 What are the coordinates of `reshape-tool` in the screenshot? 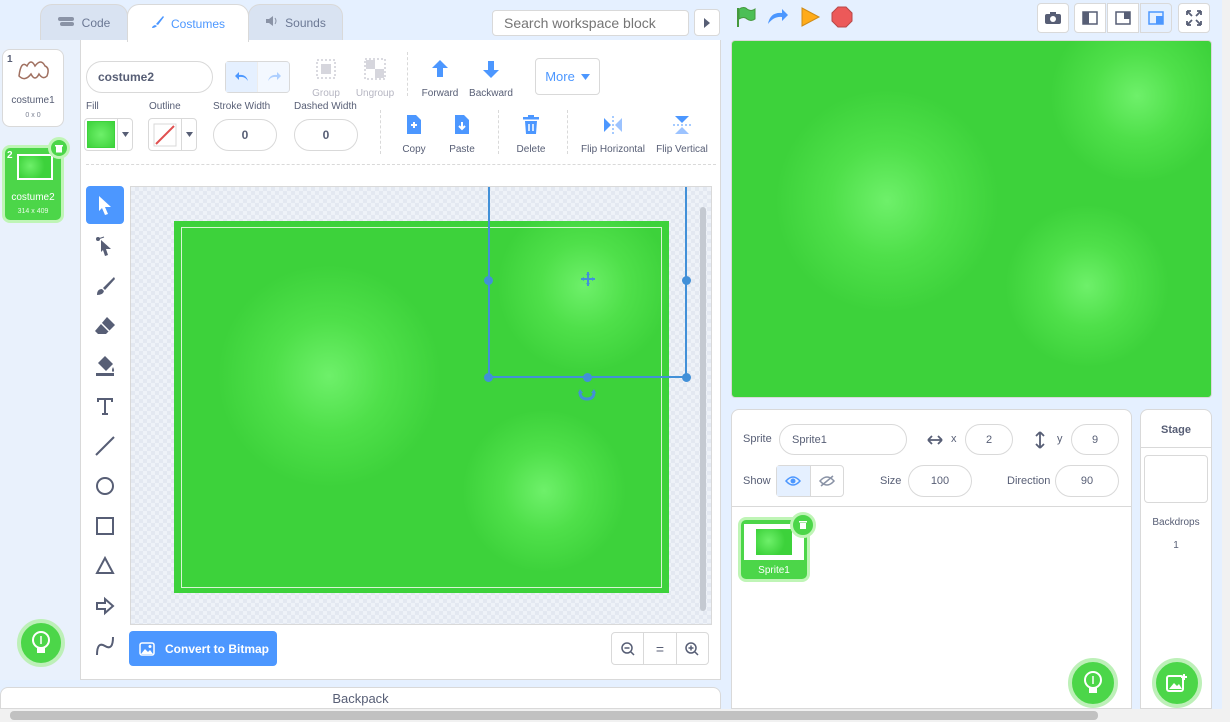 It's located at (105, 246).